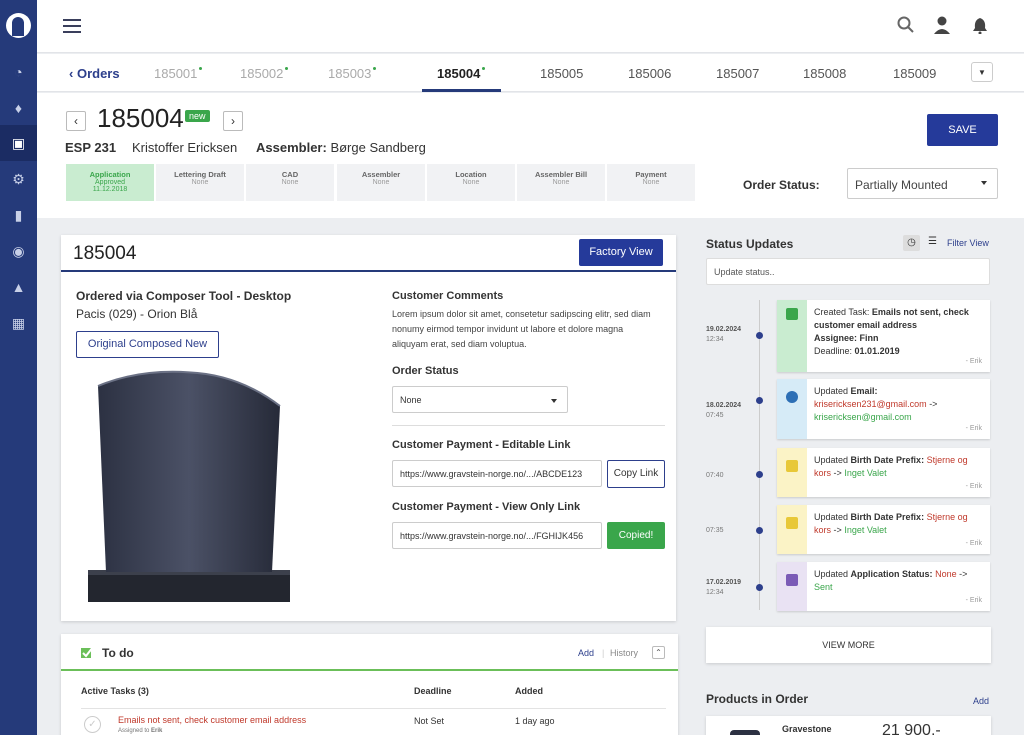 The width and height of the screenshot is (1024, 735). Describe the element at coordinates (147, 344) in the screenshot. I see `original-composed-button: Original Composed New` at that location.